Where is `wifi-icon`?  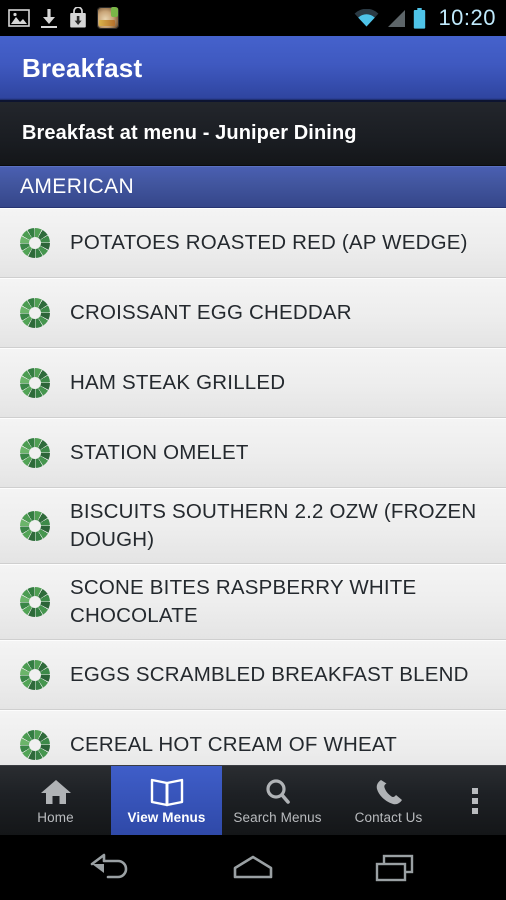
wifi-icon is located at coordinates (367, 17).